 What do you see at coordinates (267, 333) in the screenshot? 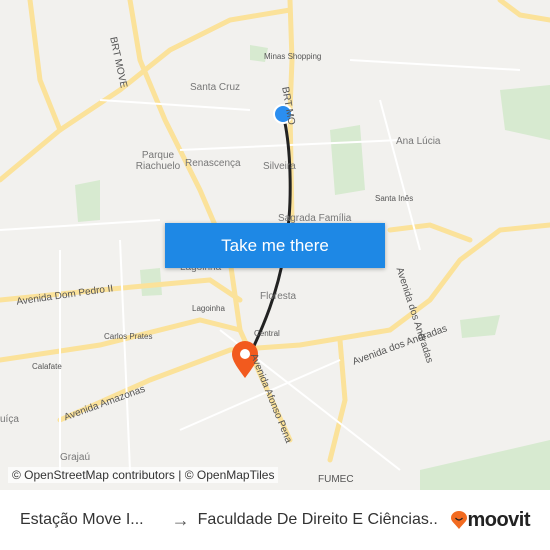
I see `label-central: Central` at bounding box center [267, 333].